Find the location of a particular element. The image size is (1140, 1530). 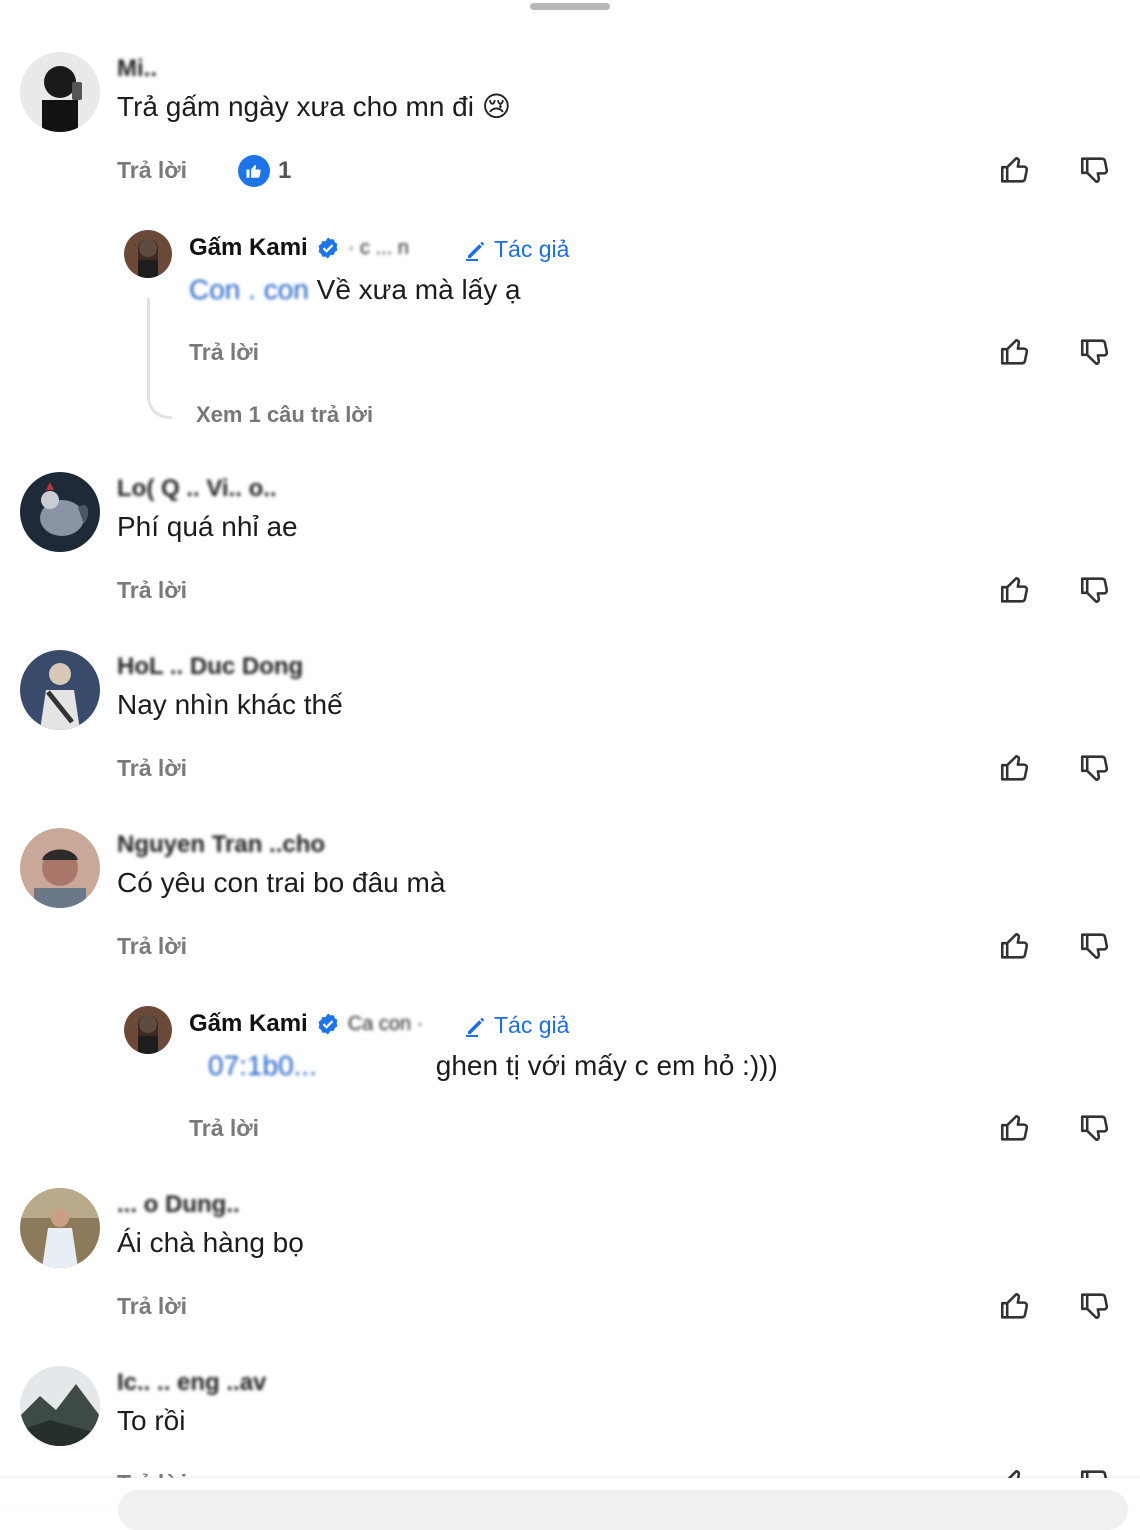

comment-meta: · c ... n is located at coordinates (378, 247).